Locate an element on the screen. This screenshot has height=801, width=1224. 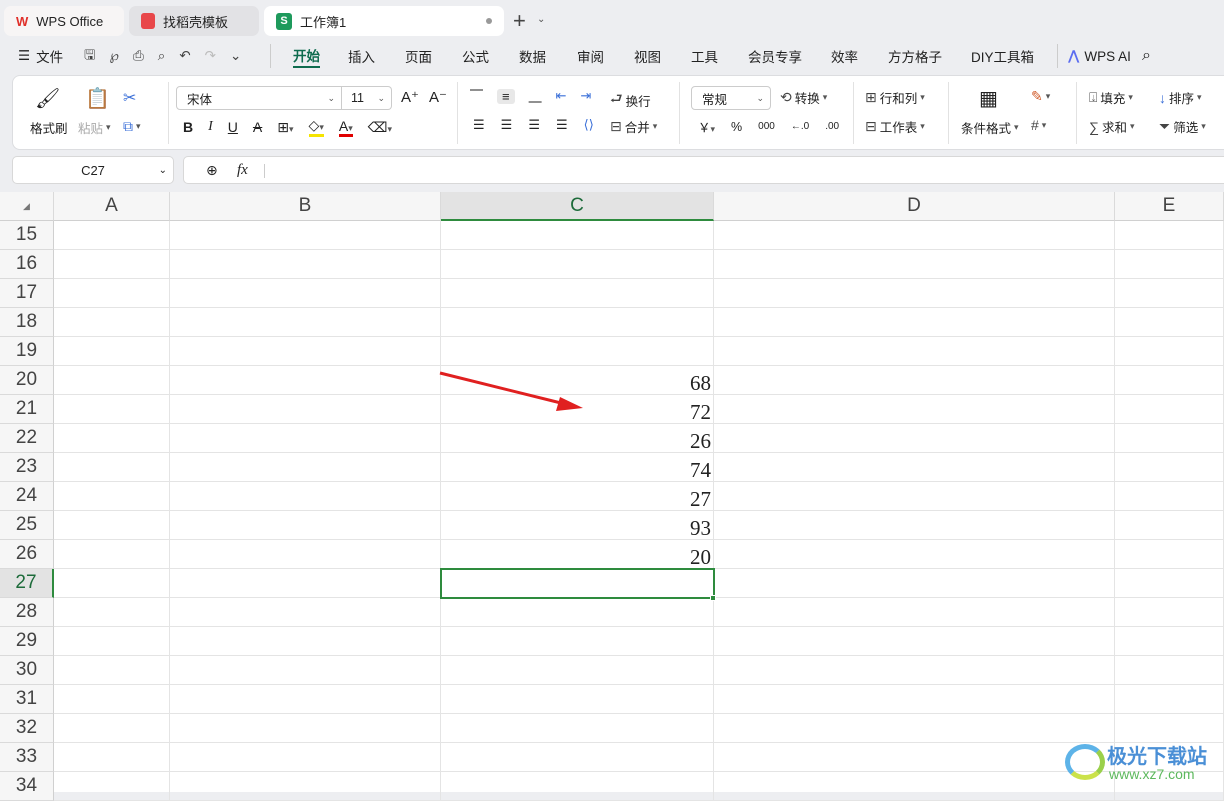
watermark: 极光下载站 www.xz7.com is located at coordinates (1144, 762).